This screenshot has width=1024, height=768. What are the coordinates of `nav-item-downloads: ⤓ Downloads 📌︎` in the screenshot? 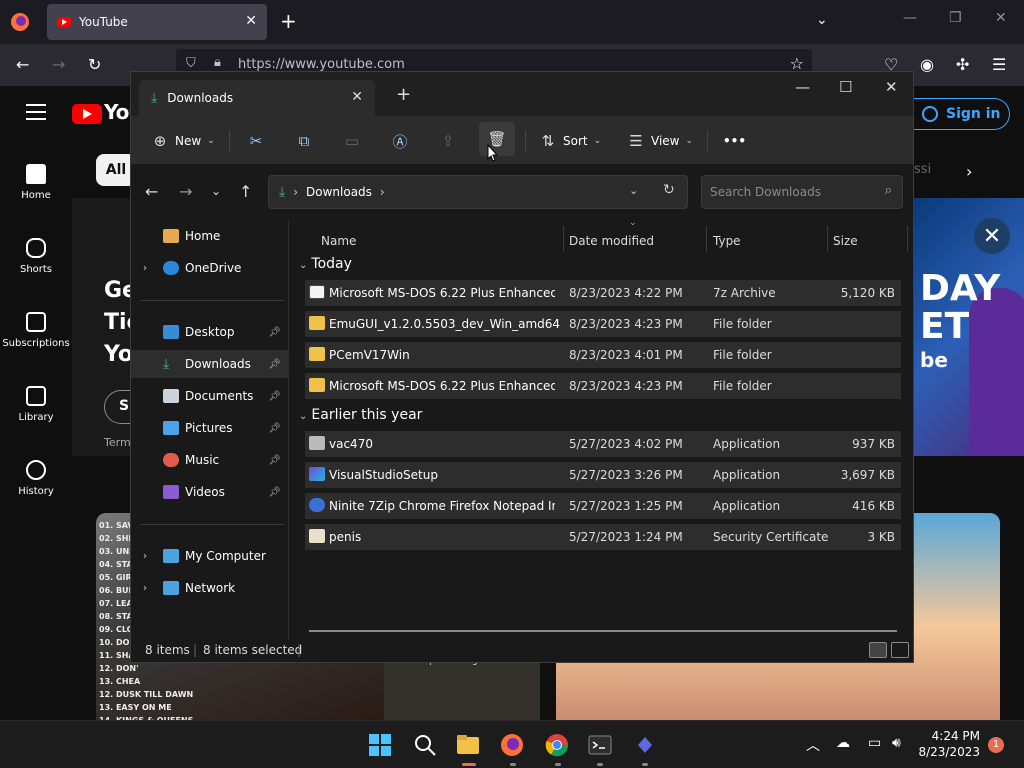 It's located at (210, 364).